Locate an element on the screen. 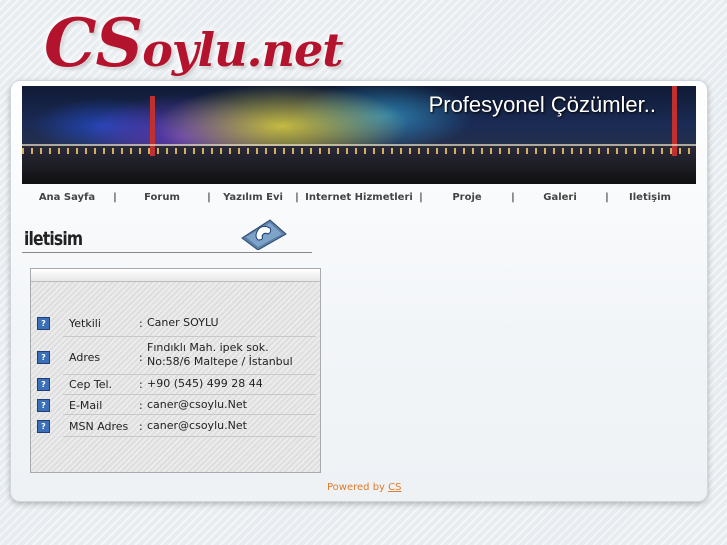 Image resolution: width=727 pixels, height=545 pixels. contact-email: caner@csoylu.Net is located at coordinates (197, 405).